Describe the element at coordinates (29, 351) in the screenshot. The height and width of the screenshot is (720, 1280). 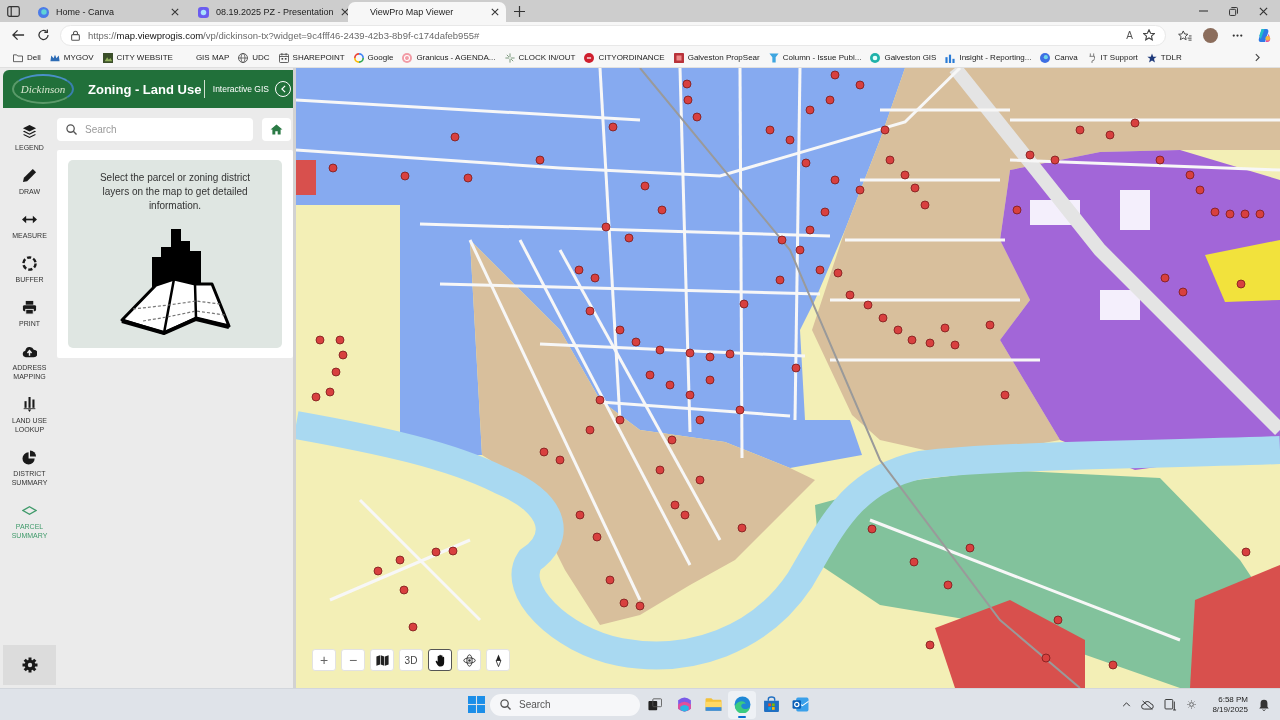
I see `cloud-upload-icon` at that location.